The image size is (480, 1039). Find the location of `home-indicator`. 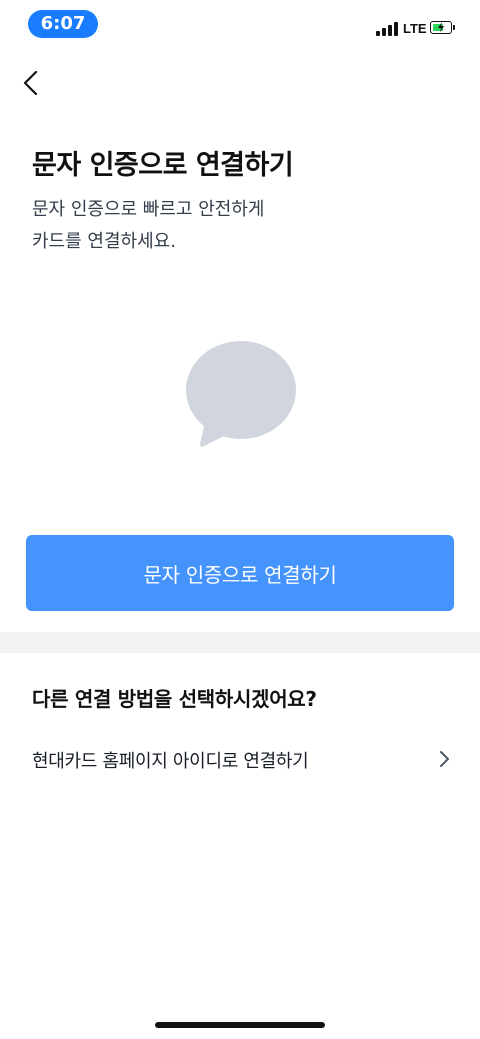

home-indicator is located at coordinates (240, 1025).